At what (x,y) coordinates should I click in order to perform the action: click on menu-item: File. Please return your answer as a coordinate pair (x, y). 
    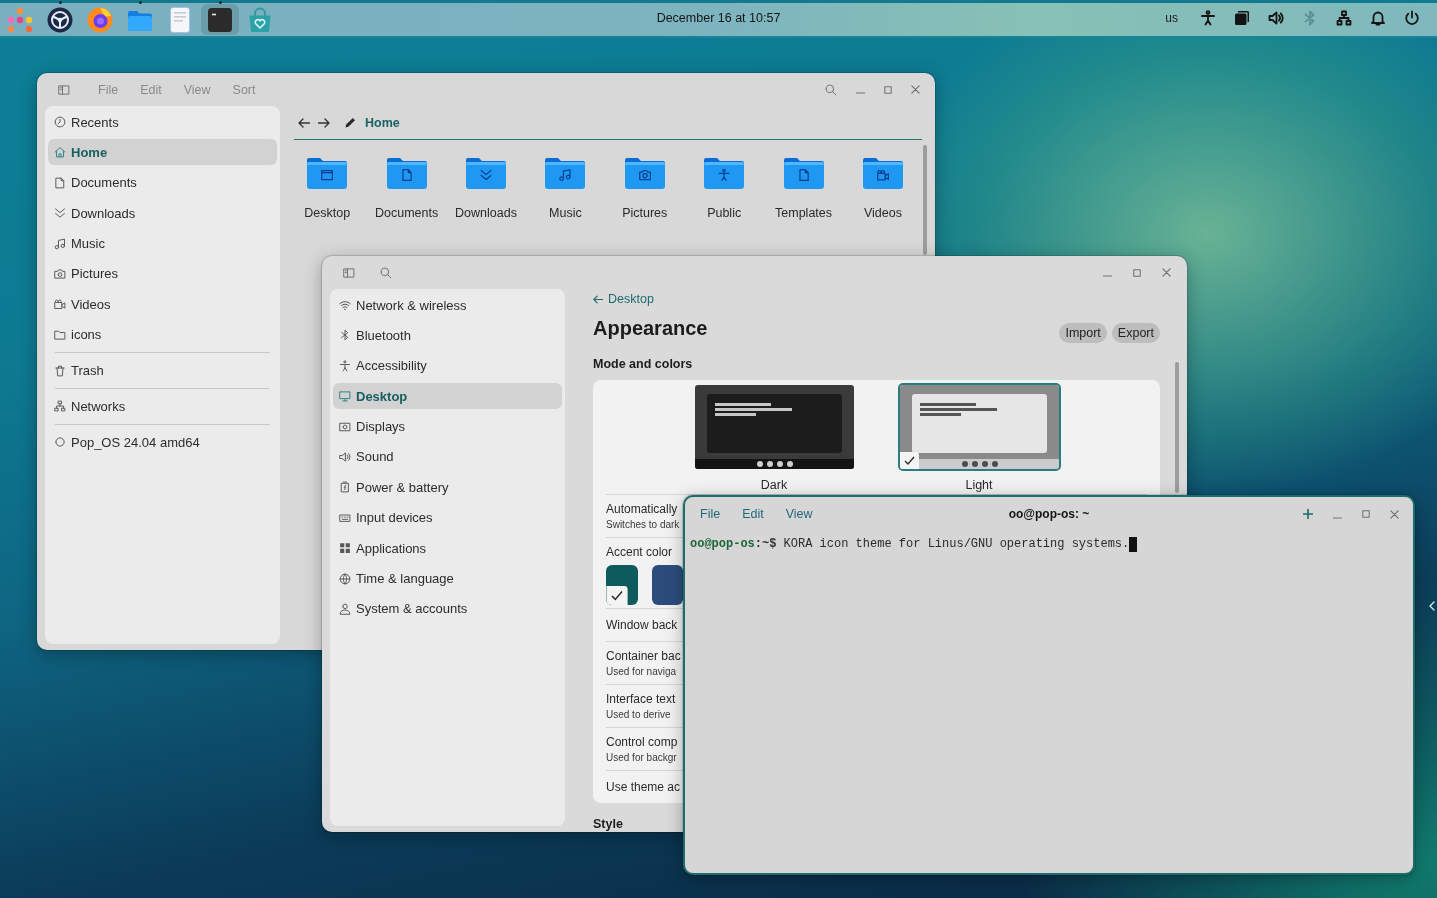
    Looking at the image, I should click on (710, 514).